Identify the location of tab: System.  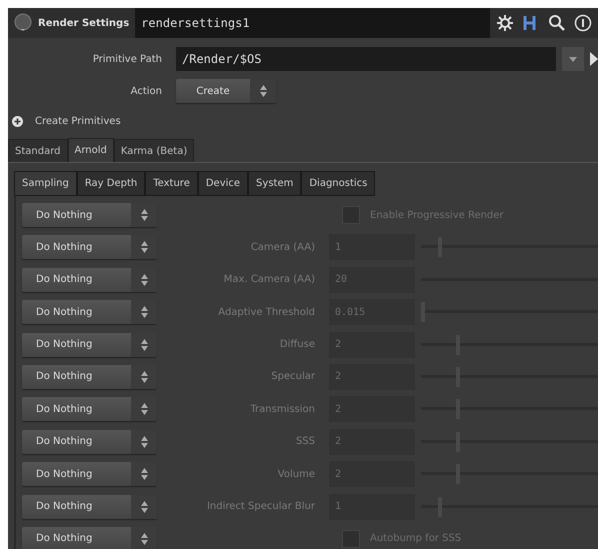
(275, 183).